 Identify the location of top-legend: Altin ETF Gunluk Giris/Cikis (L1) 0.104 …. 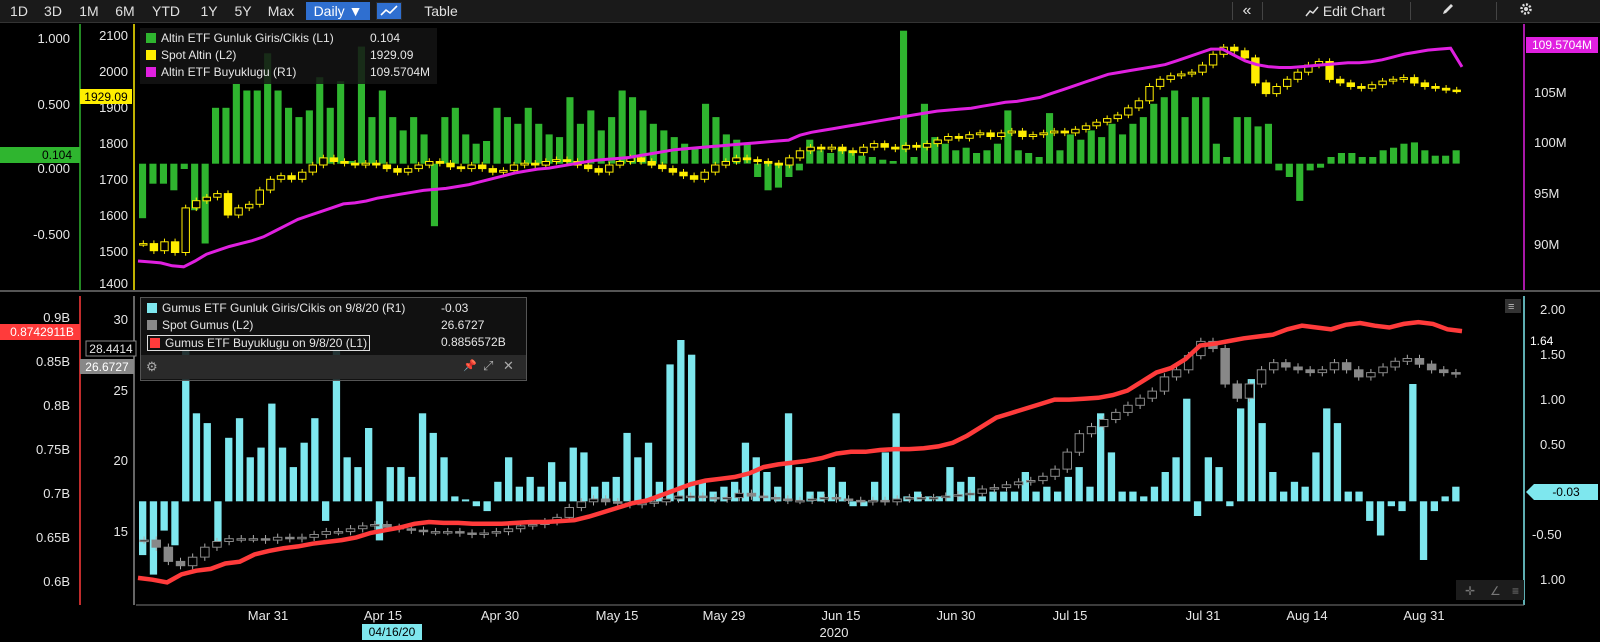
(288, 56).